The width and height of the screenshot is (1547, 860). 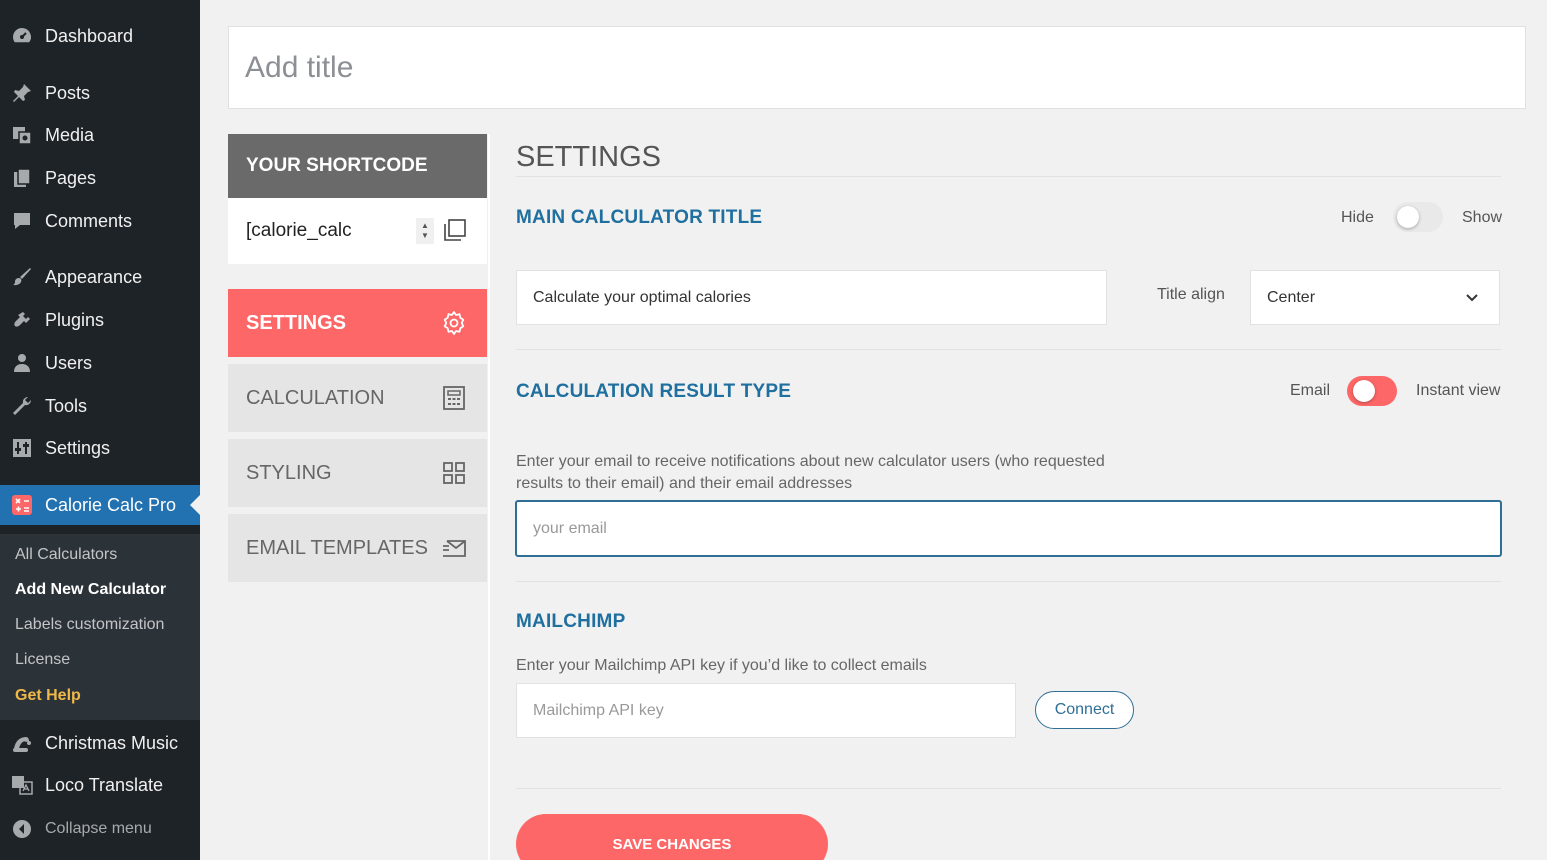 I want to click on show-label: Show, so click(x=1482, y=217).